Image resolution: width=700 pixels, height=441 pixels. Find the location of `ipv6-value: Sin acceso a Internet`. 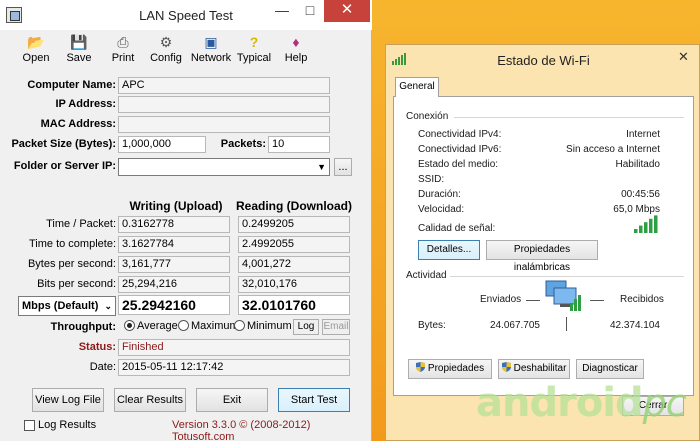

ipv6-value: Sin acceso a Internet is located at coordinates (613, 149).